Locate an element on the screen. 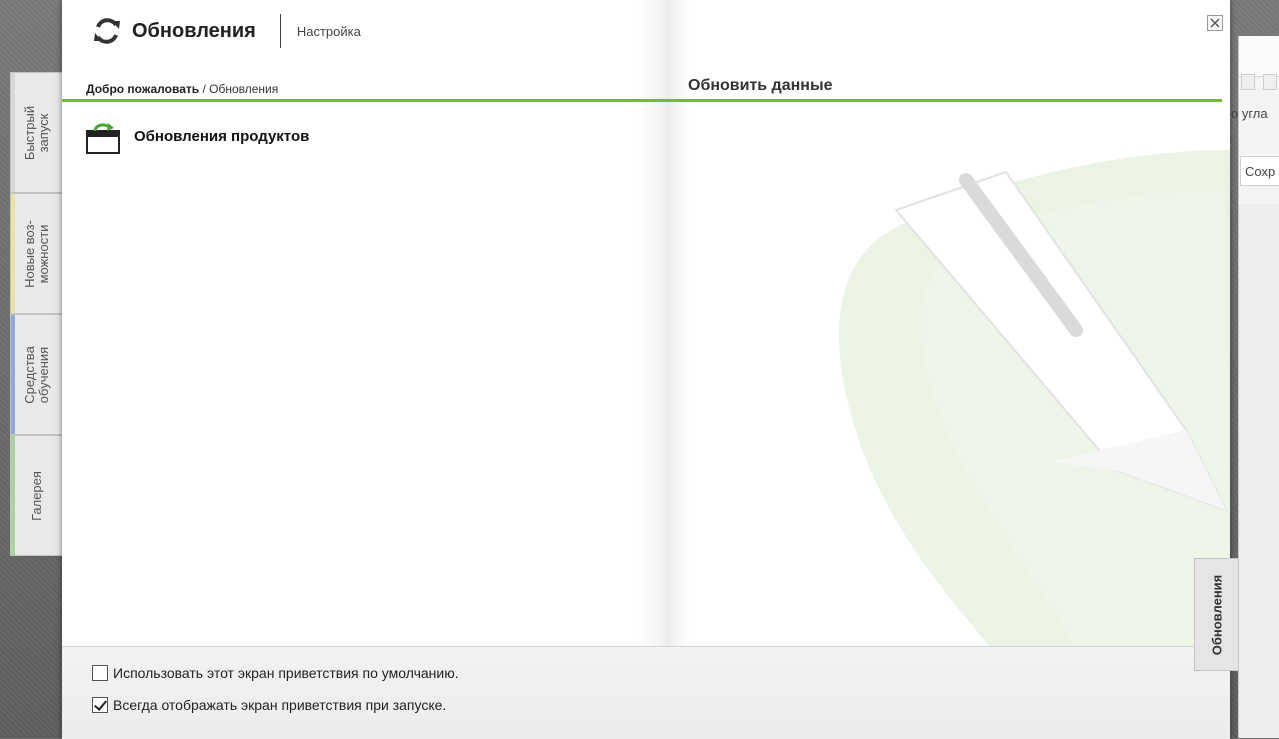  close-icon is located at coordinates (1215, 23).